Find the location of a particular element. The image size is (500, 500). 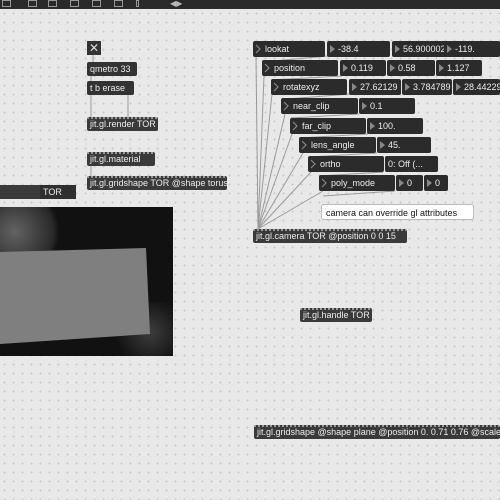

close-icon: ✕ is located at coordinates (94, 48).